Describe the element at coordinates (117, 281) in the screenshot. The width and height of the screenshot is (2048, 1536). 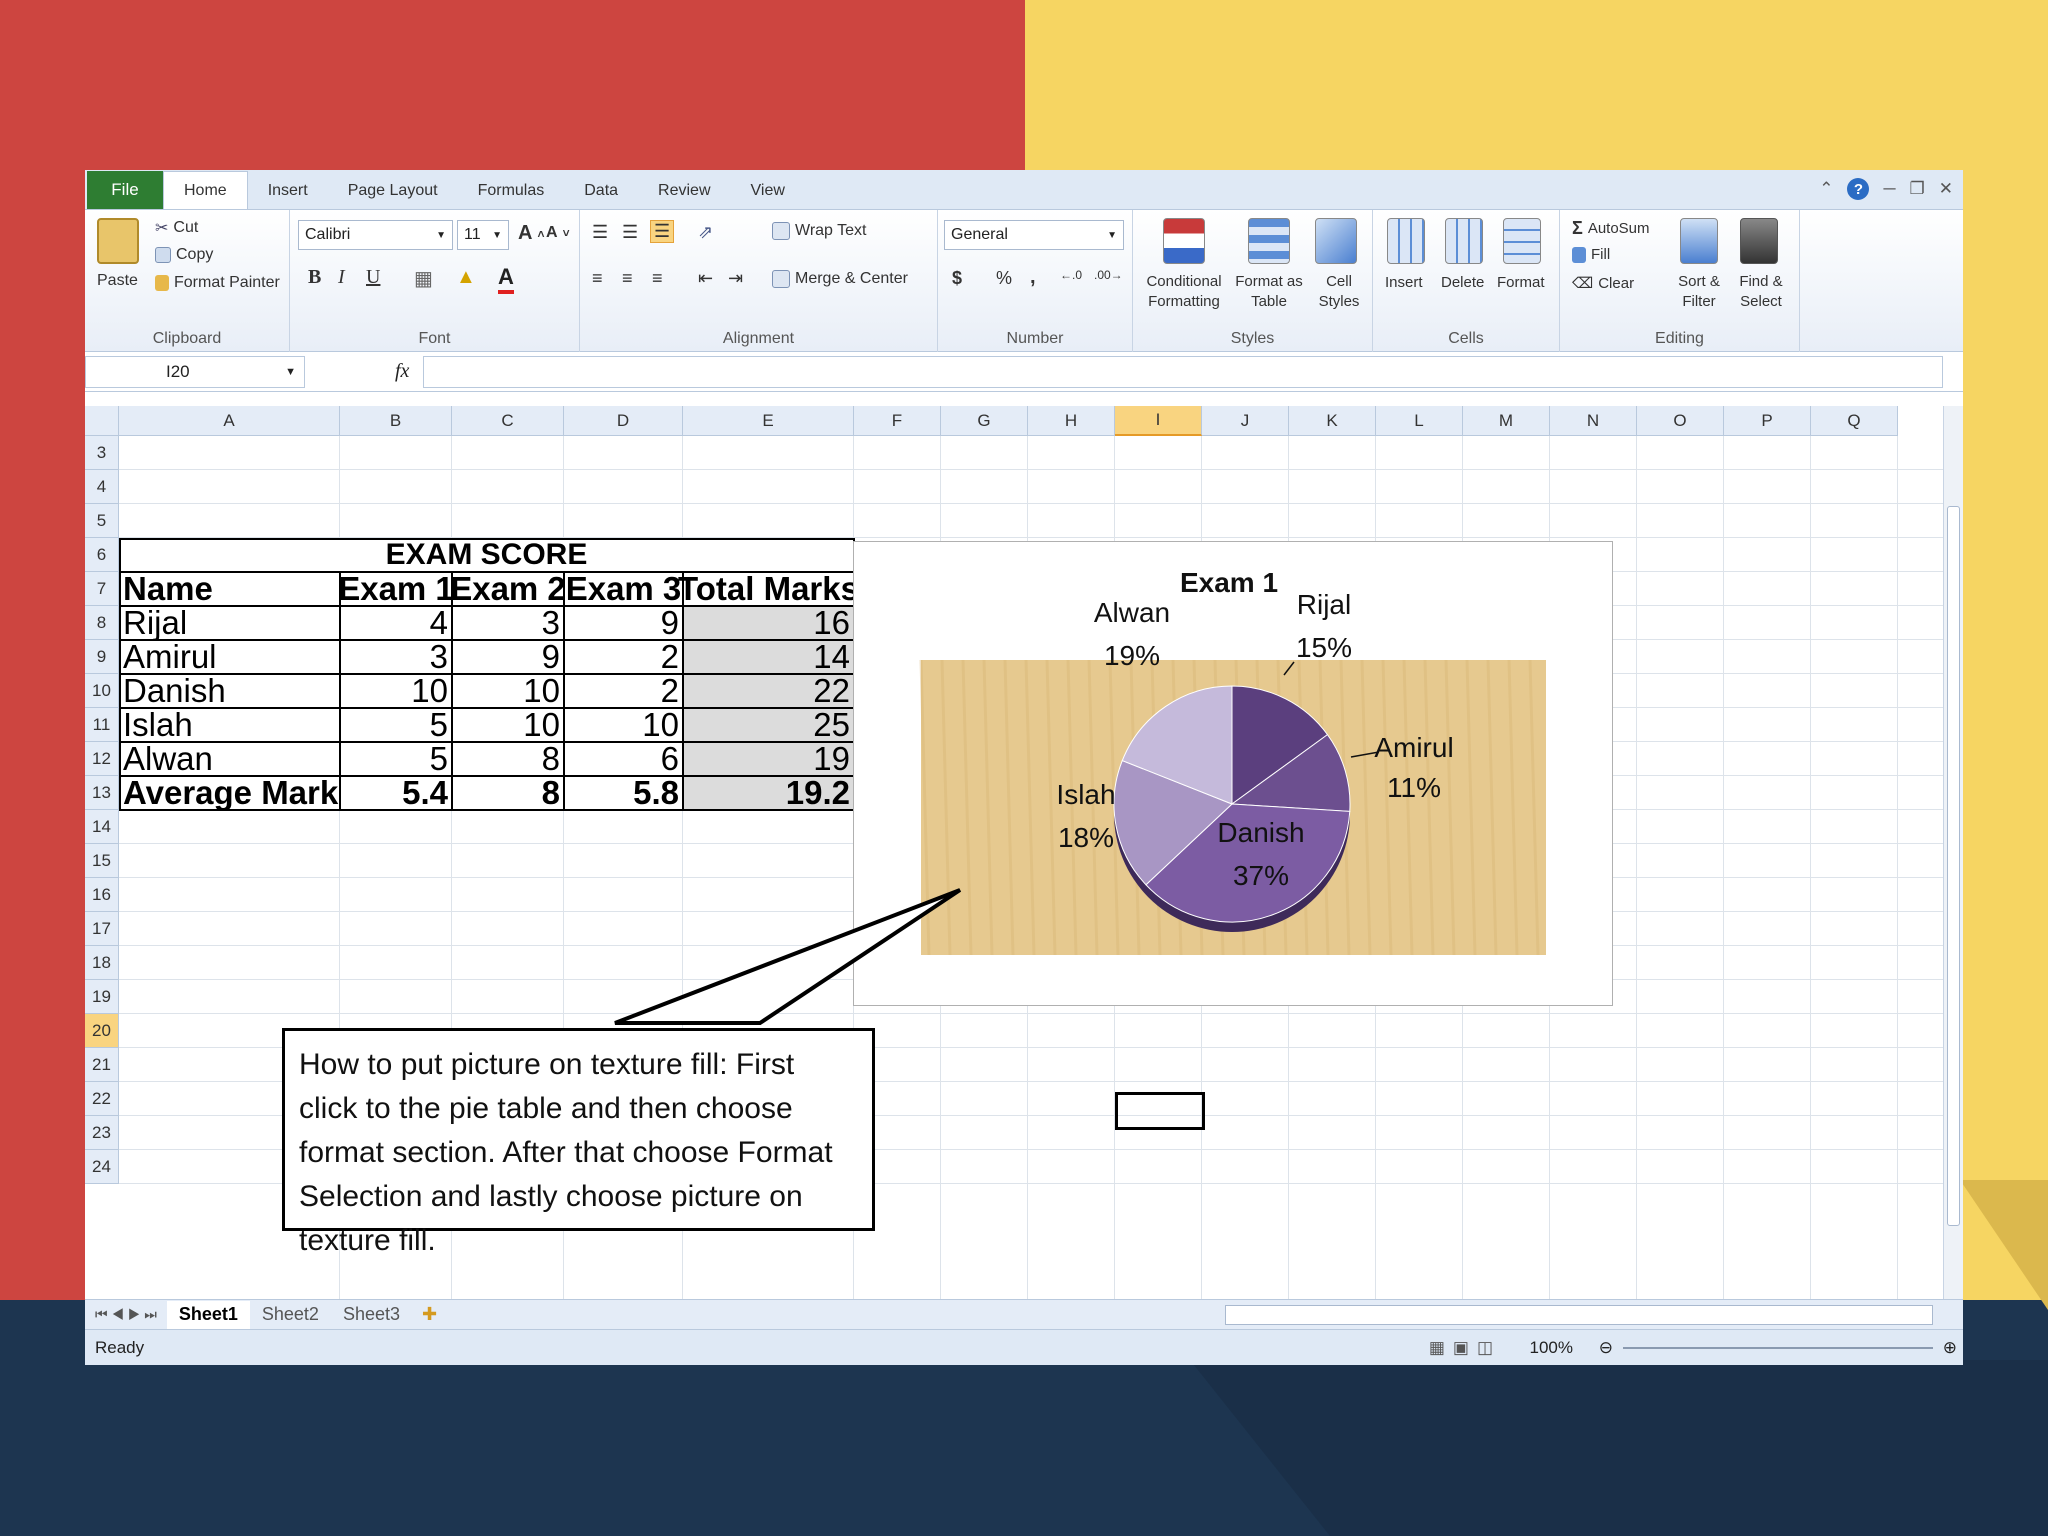
I see `paste-button: Paste` at that location.